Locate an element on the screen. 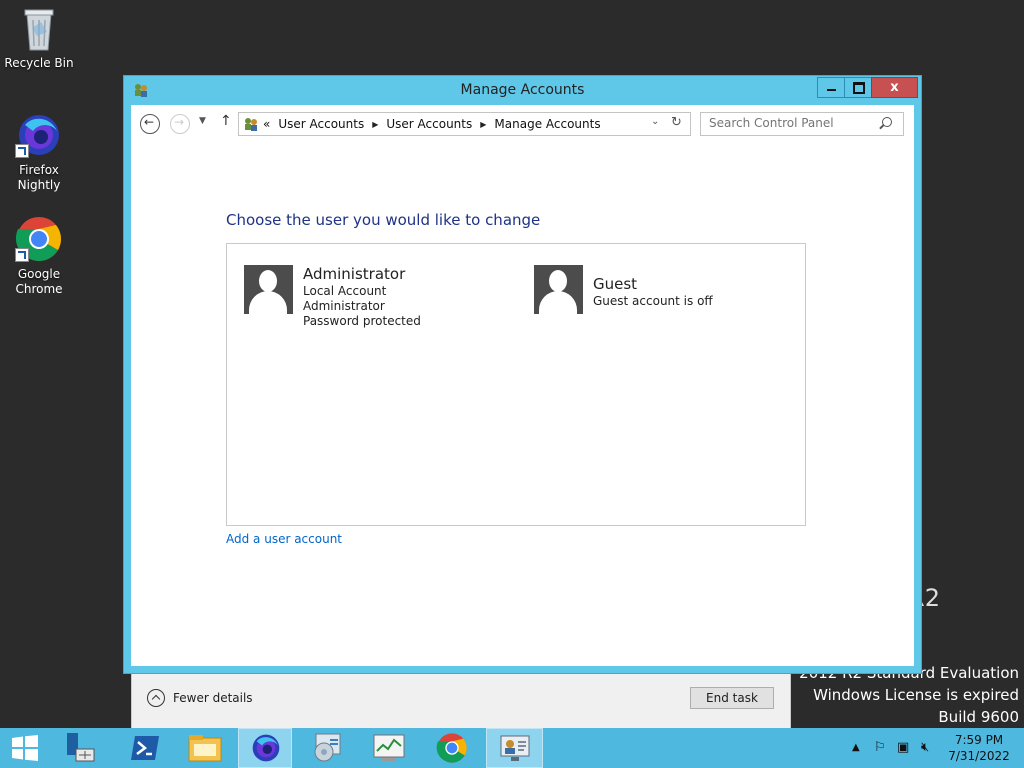 The image size is (1024, 768). server-manager-icon is located at coordinates (81, 747).